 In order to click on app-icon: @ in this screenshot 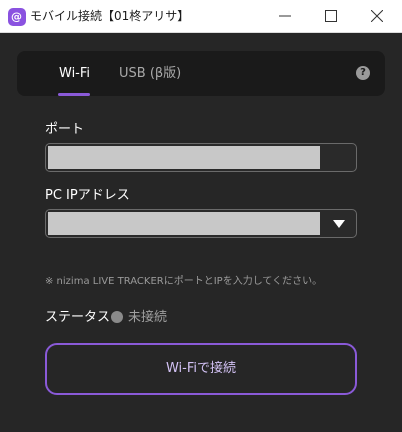, I will do `click(17, 17)`.